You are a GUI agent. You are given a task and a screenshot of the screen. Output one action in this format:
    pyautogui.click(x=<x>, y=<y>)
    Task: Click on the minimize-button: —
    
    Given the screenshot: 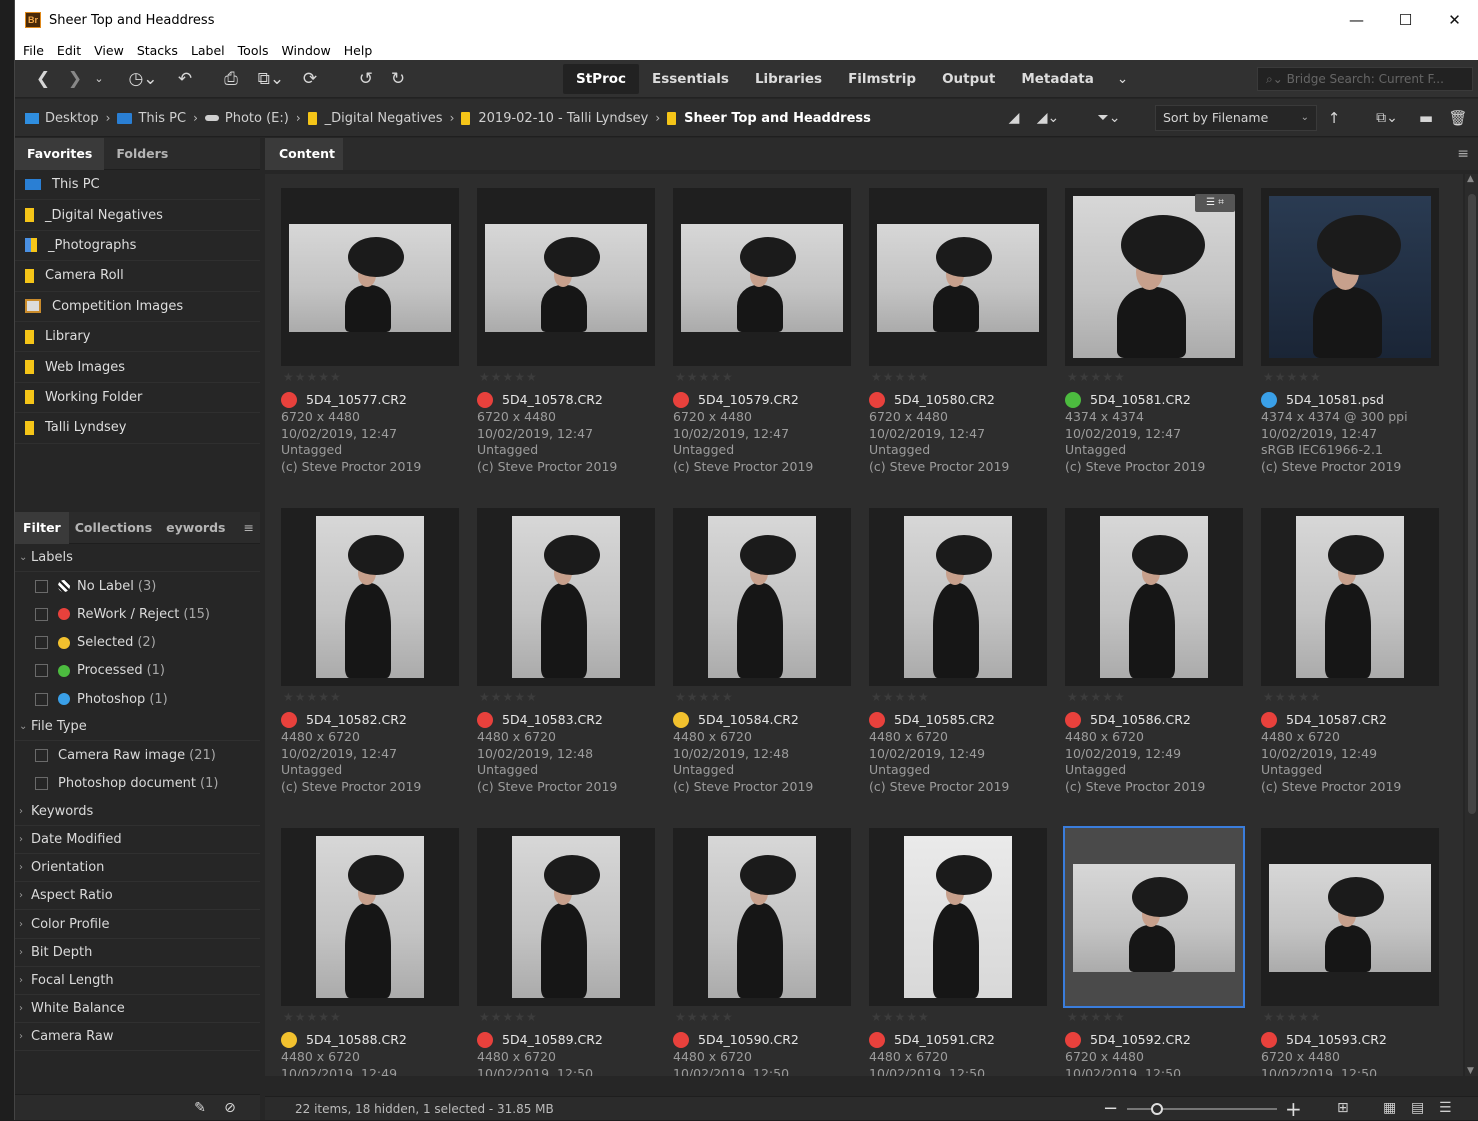 What is the action you would take?
    pyautogui.click(x=1356, y=20)
    